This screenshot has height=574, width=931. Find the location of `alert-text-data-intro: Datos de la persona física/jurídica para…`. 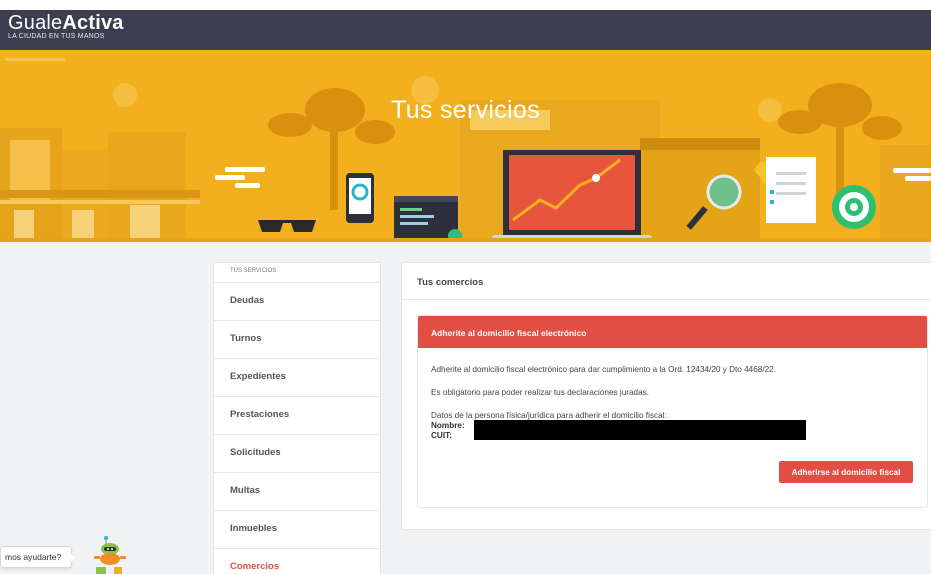

alert-text-data-intro: Datos de la persona física/jurídica para… is located at coordinates (549, 415).